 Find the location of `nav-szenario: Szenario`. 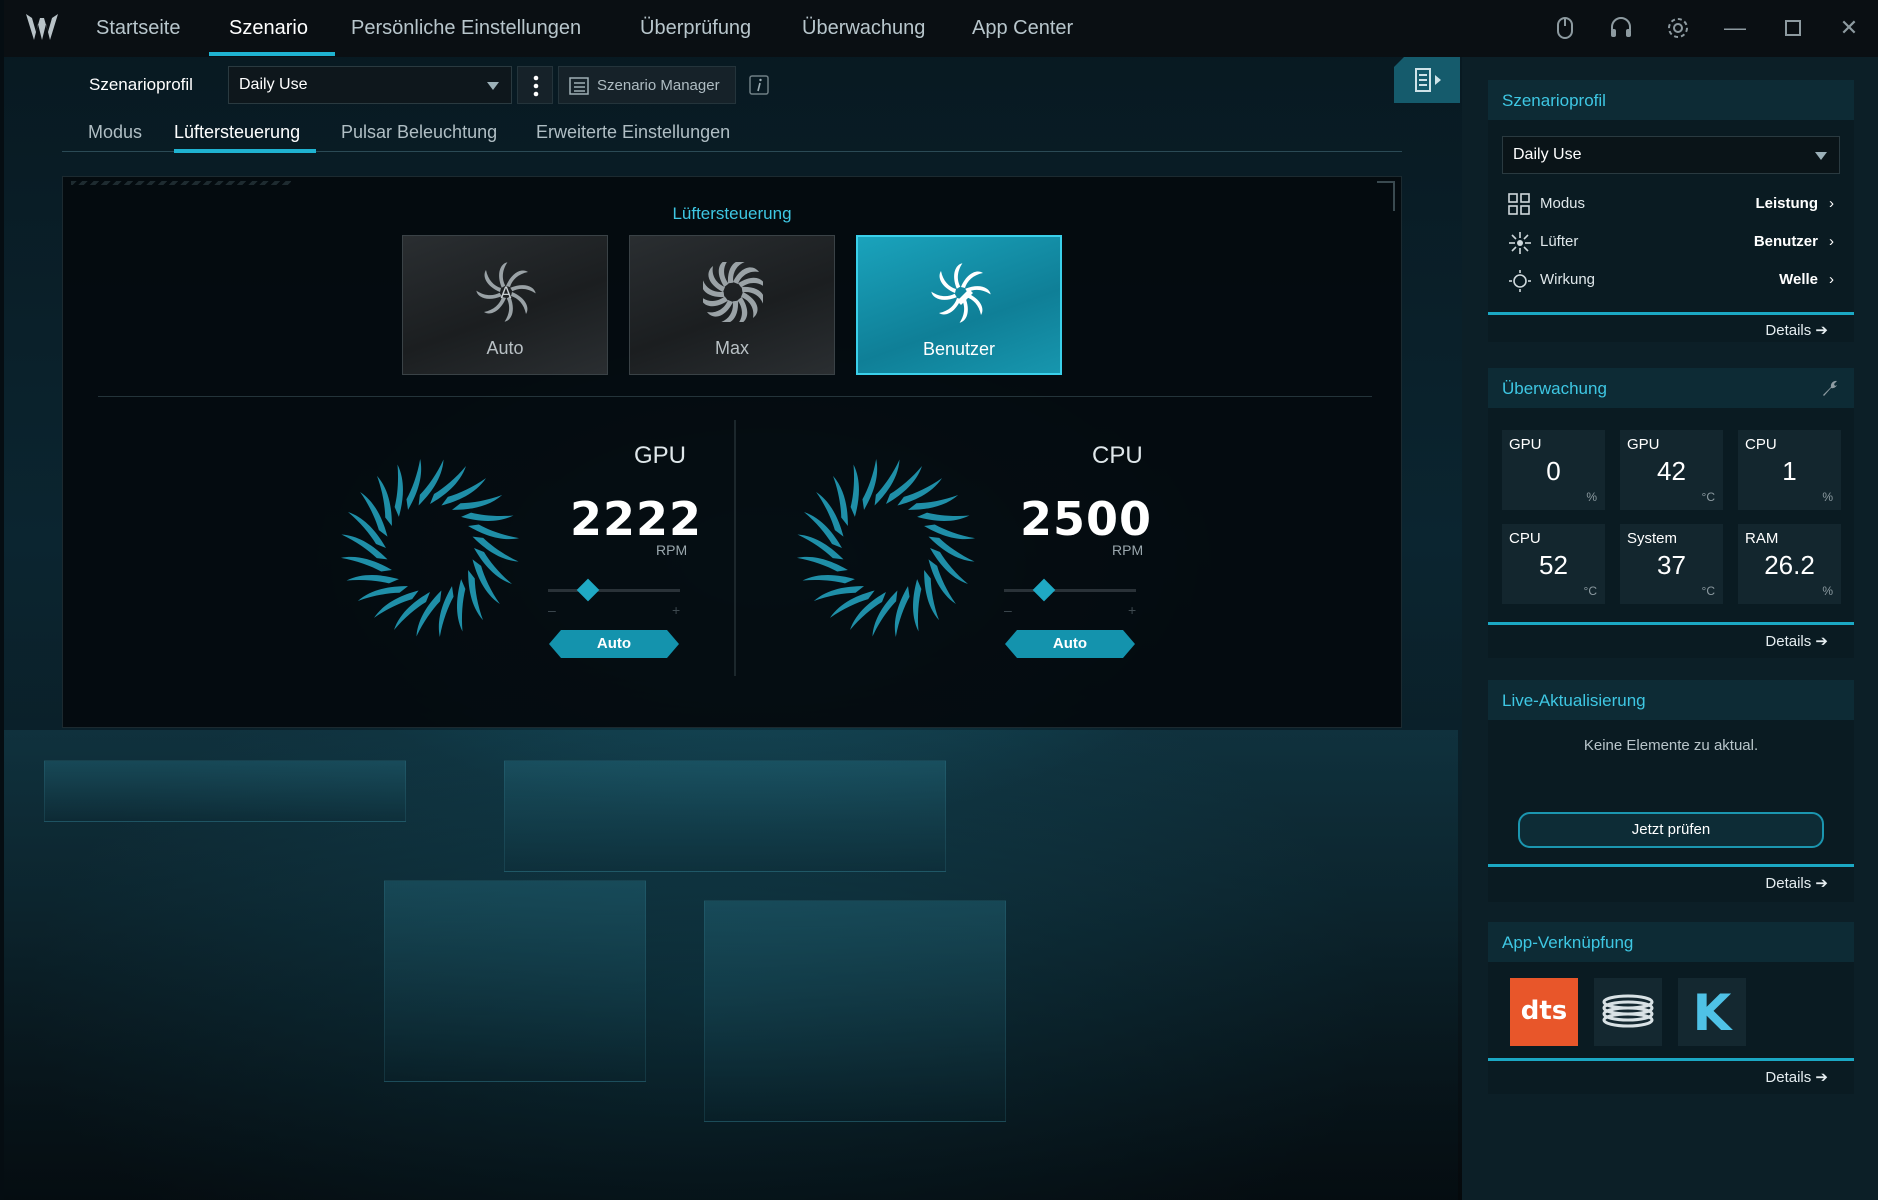

nav-szenario: Szenario is located at coordinates (268, 28).